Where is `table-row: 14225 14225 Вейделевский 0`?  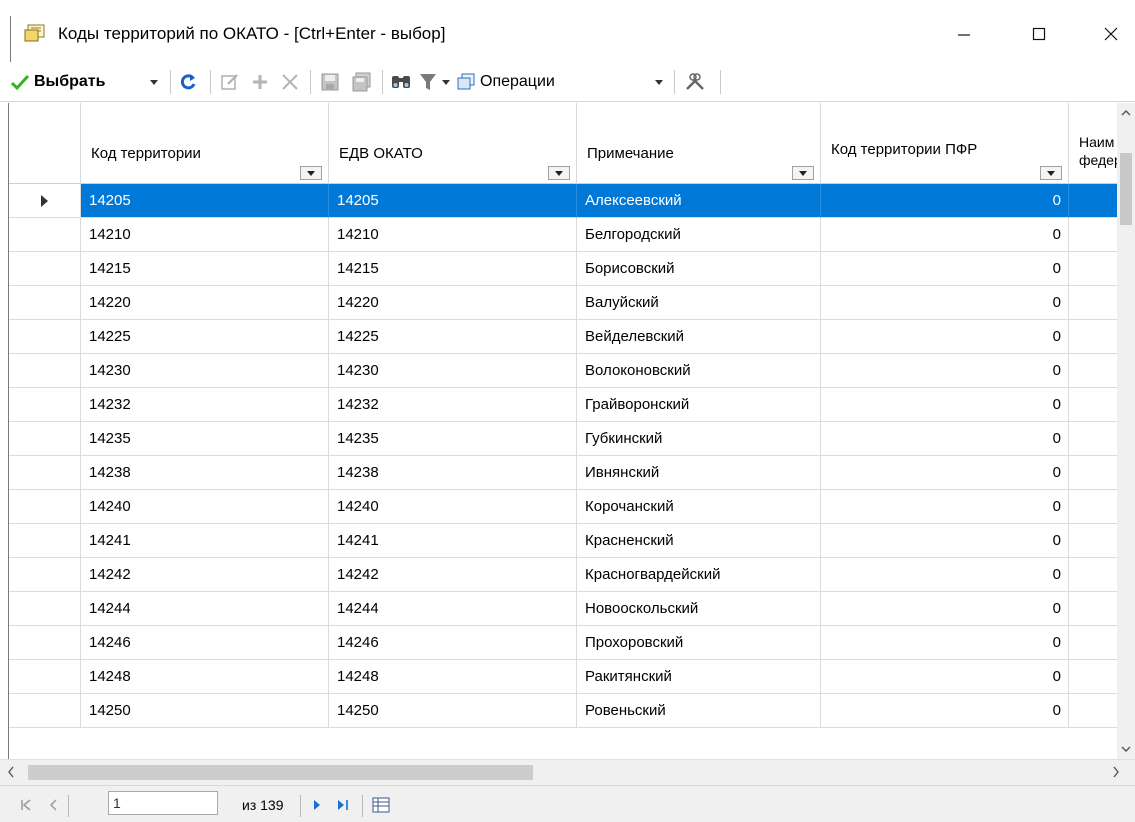 table-row: 14225 14225 Вейделевский 0 is located at coordinates (565, 337).